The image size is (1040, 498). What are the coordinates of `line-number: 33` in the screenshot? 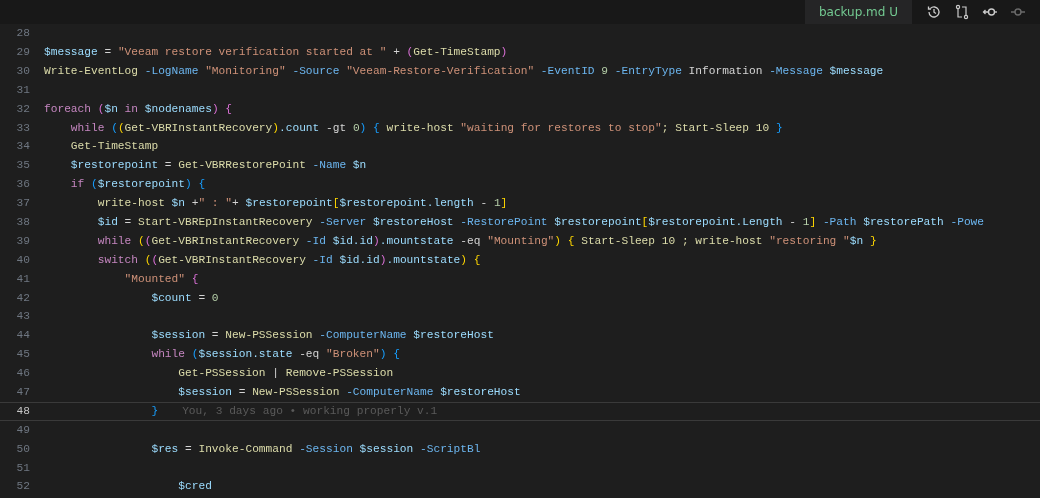 It's located at (23, 128).